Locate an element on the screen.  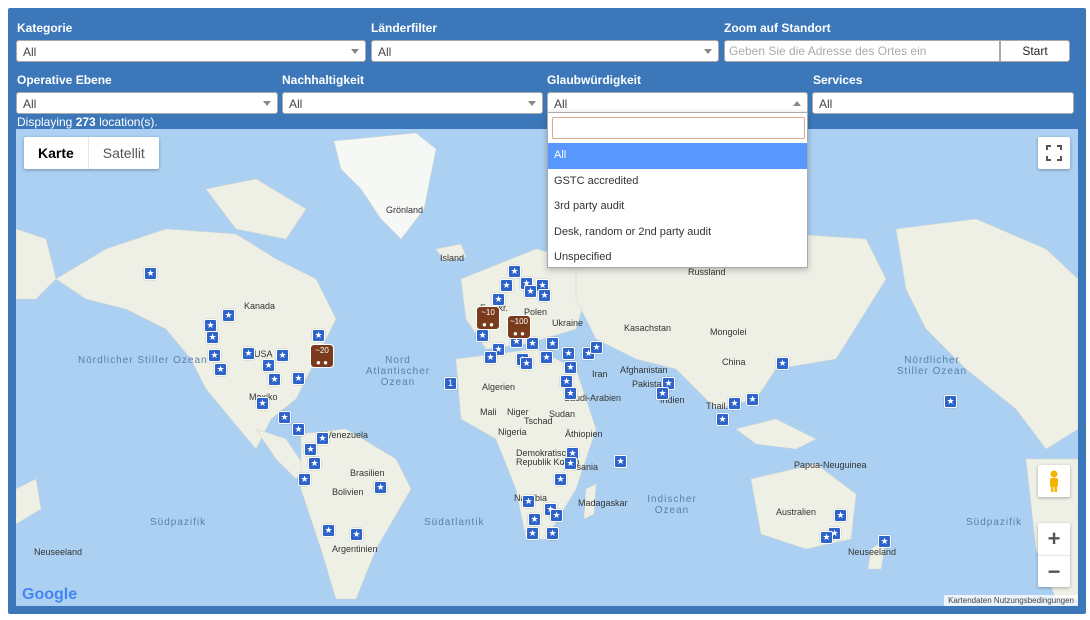
location-cluster: ~20 ● ● is located at coordinates (322, 356).